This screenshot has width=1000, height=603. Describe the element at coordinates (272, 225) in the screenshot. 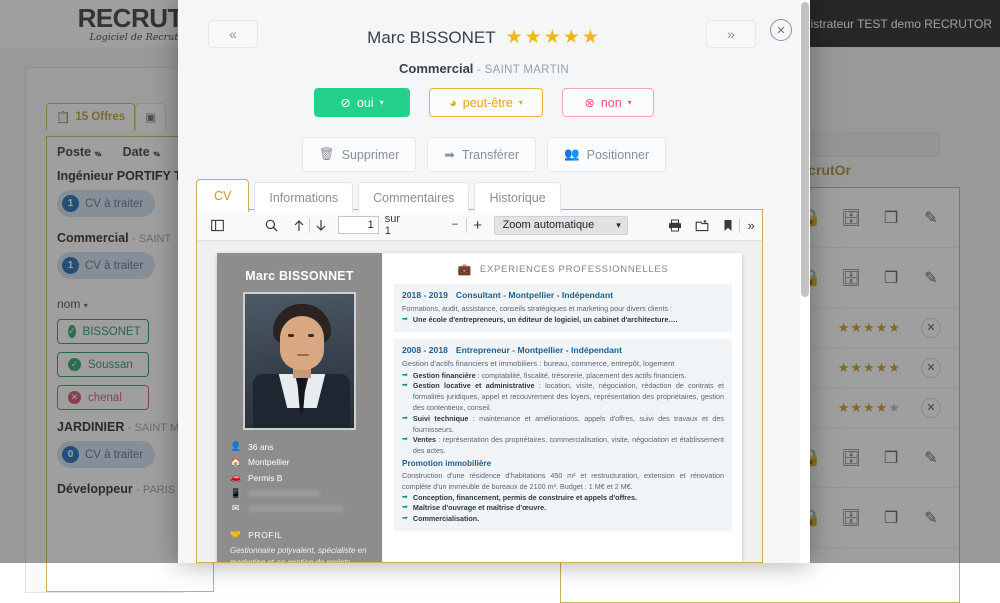

I see `search-icon` at that location.